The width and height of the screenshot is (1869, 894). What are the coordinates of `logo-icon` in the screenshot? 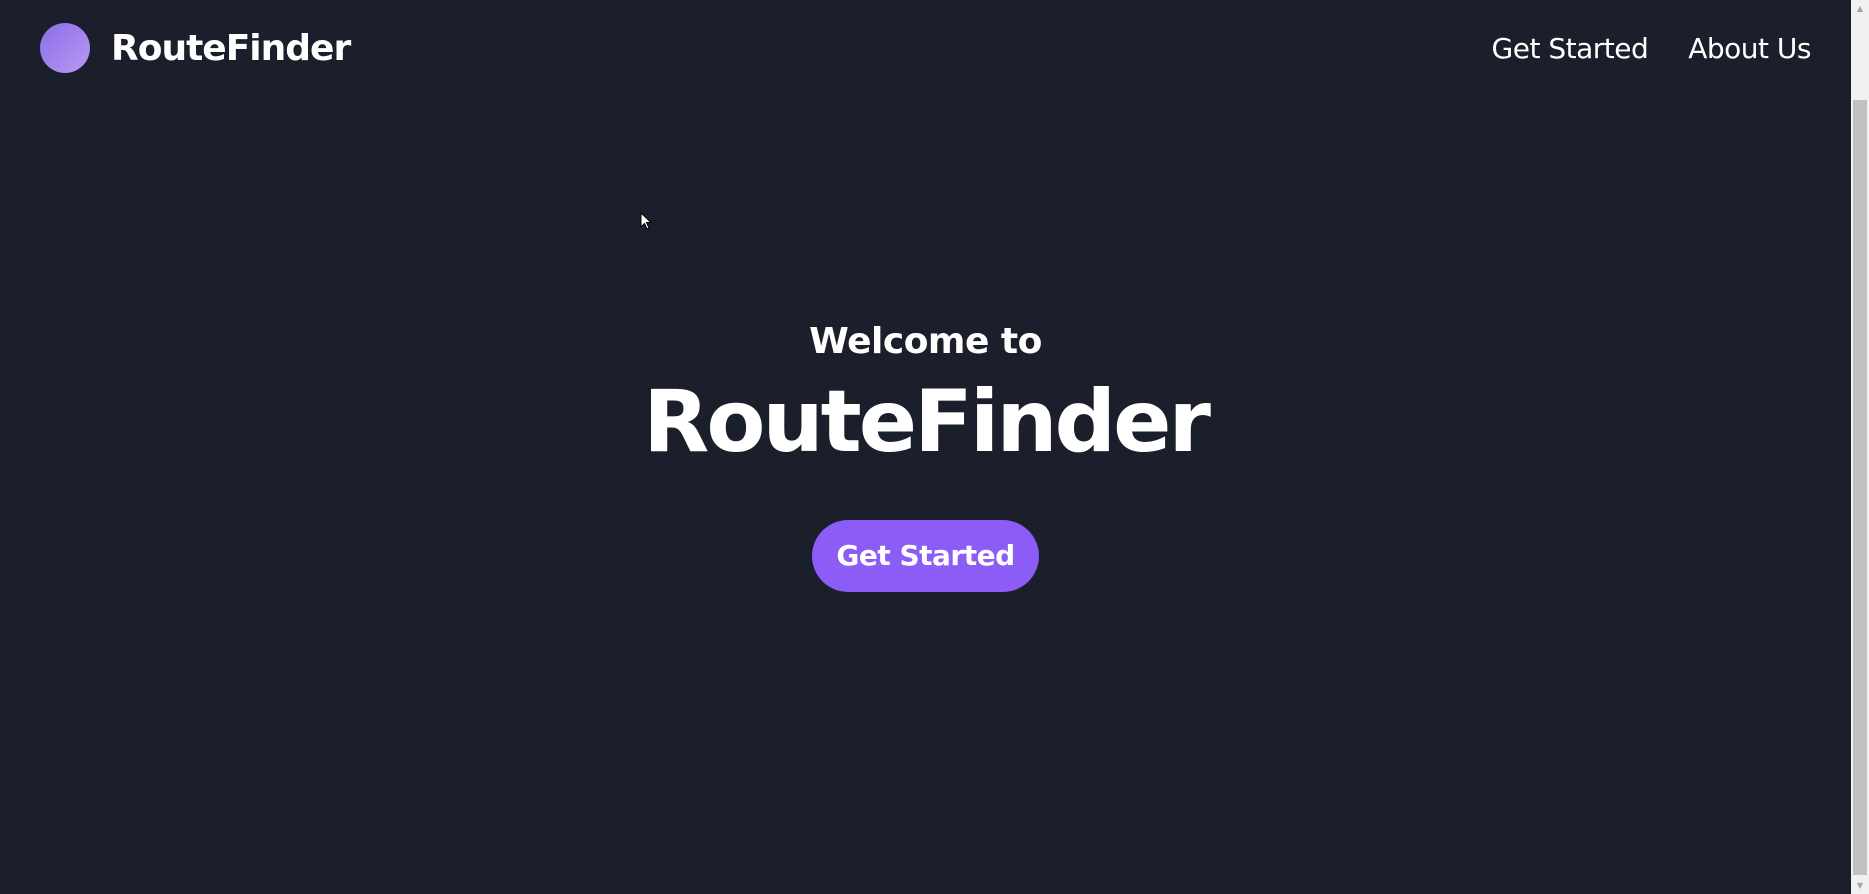 It's located at (65, 48).